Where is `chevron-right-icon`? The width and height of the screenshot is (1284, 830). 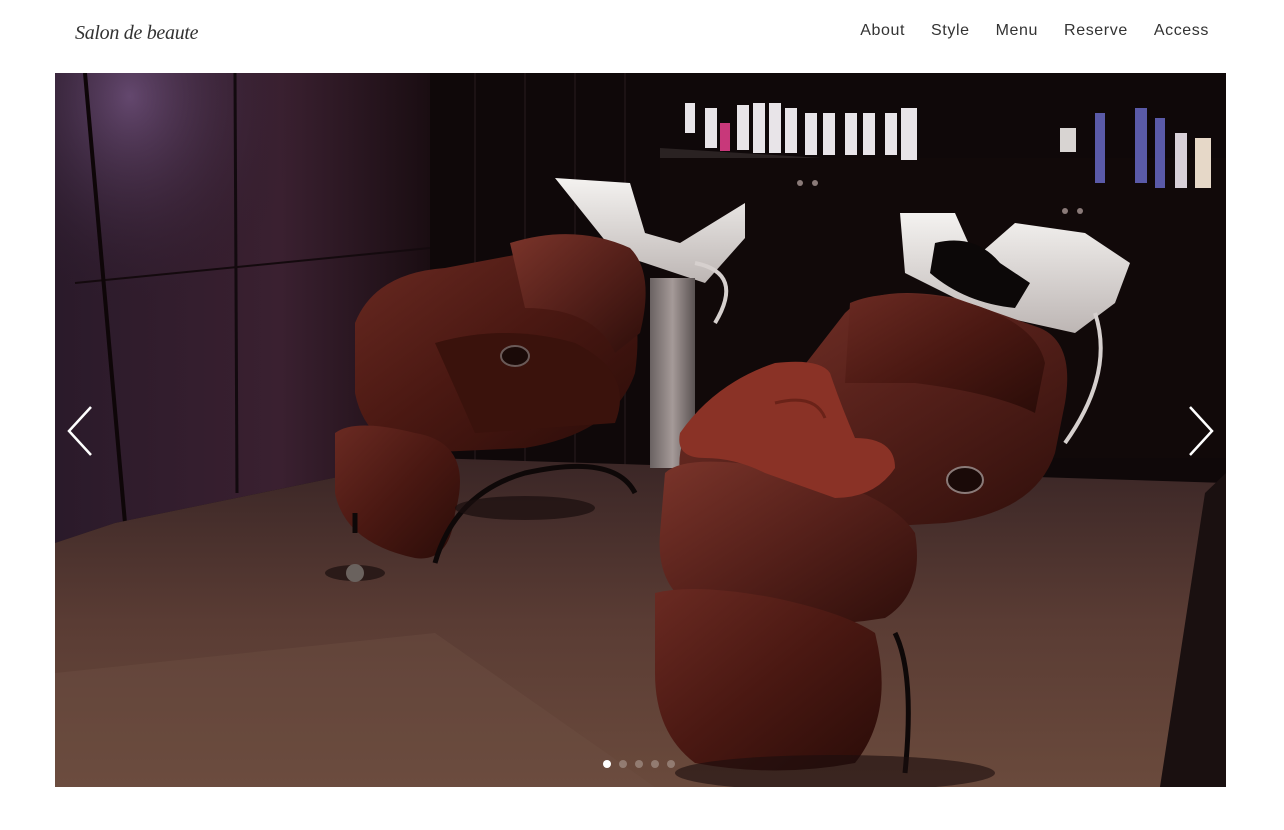 chevron-right-icon is located at coordinates (1200, 431).